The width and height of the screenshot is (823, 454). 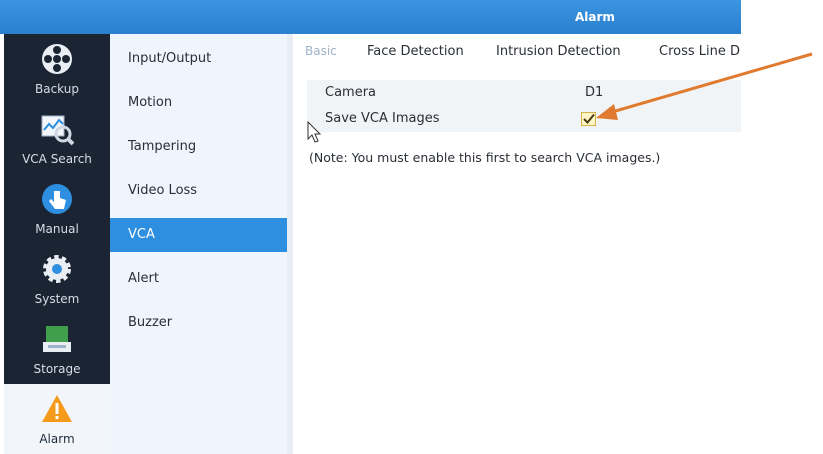 What do you see at coordinates (198, 323) in the screenshot?
I see `sub-nav-item-buzzer: Buzzer` at bounding box center [198, 323].